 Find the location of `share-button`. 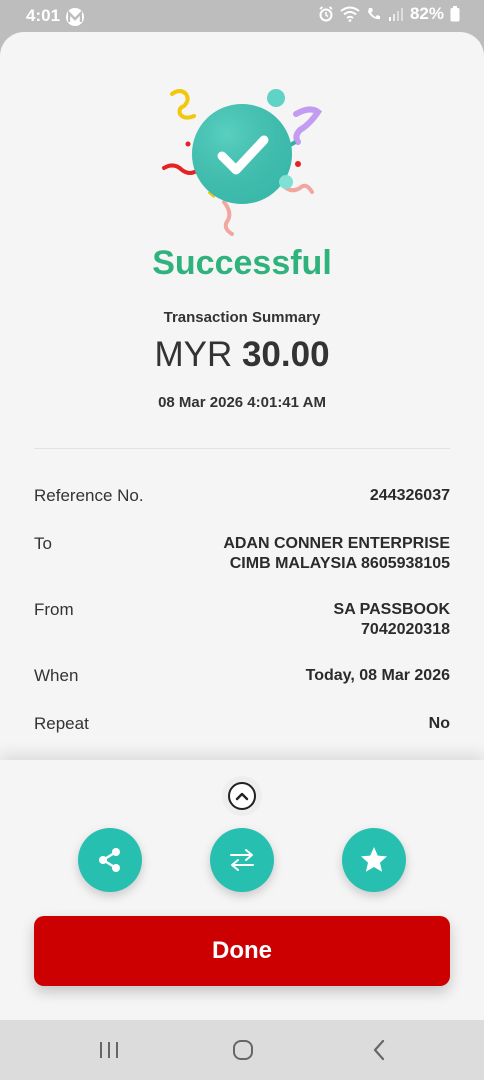

share-button is located at coordinates (110, 860).